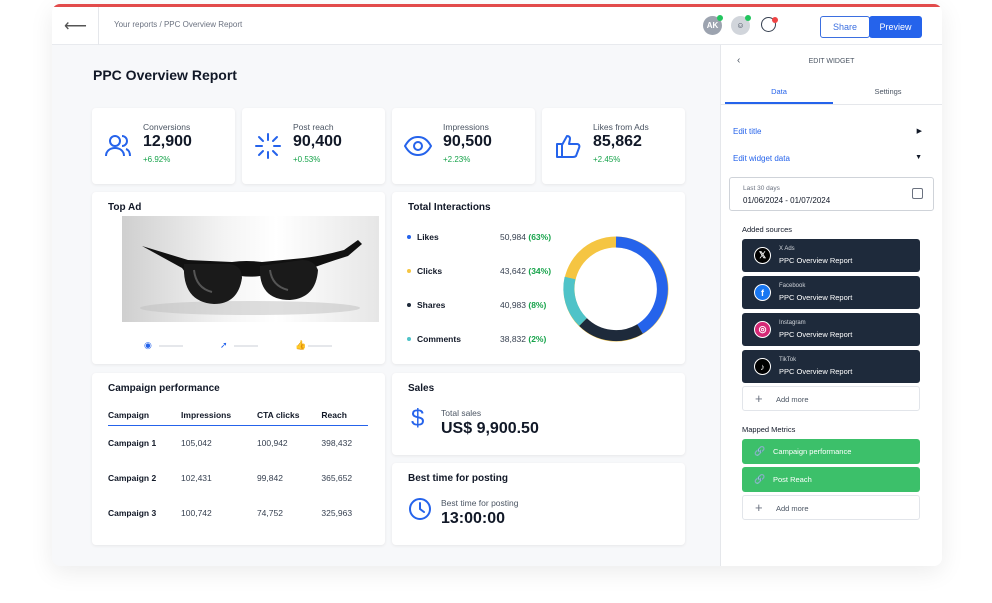 The image size is (992, 603). Describe the element at coordinates (344, 415) in the screenshot. I see `column-header: Reach` at that location.